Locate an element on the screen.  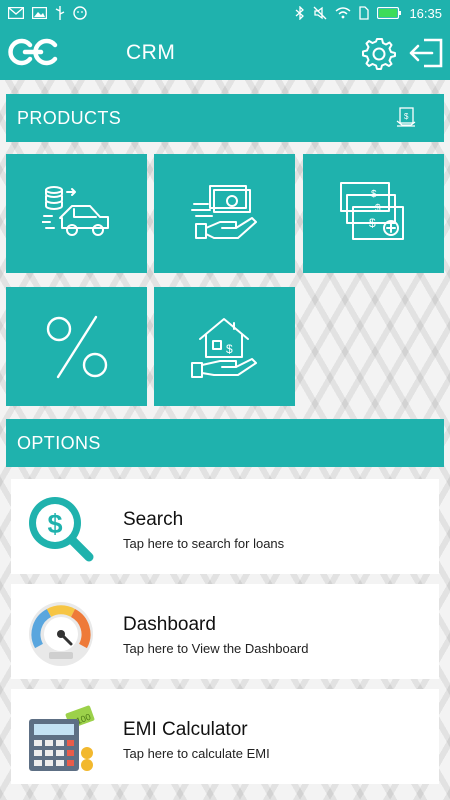
dashboard-option-title: Dashboard is located at coordinates (169, 624).